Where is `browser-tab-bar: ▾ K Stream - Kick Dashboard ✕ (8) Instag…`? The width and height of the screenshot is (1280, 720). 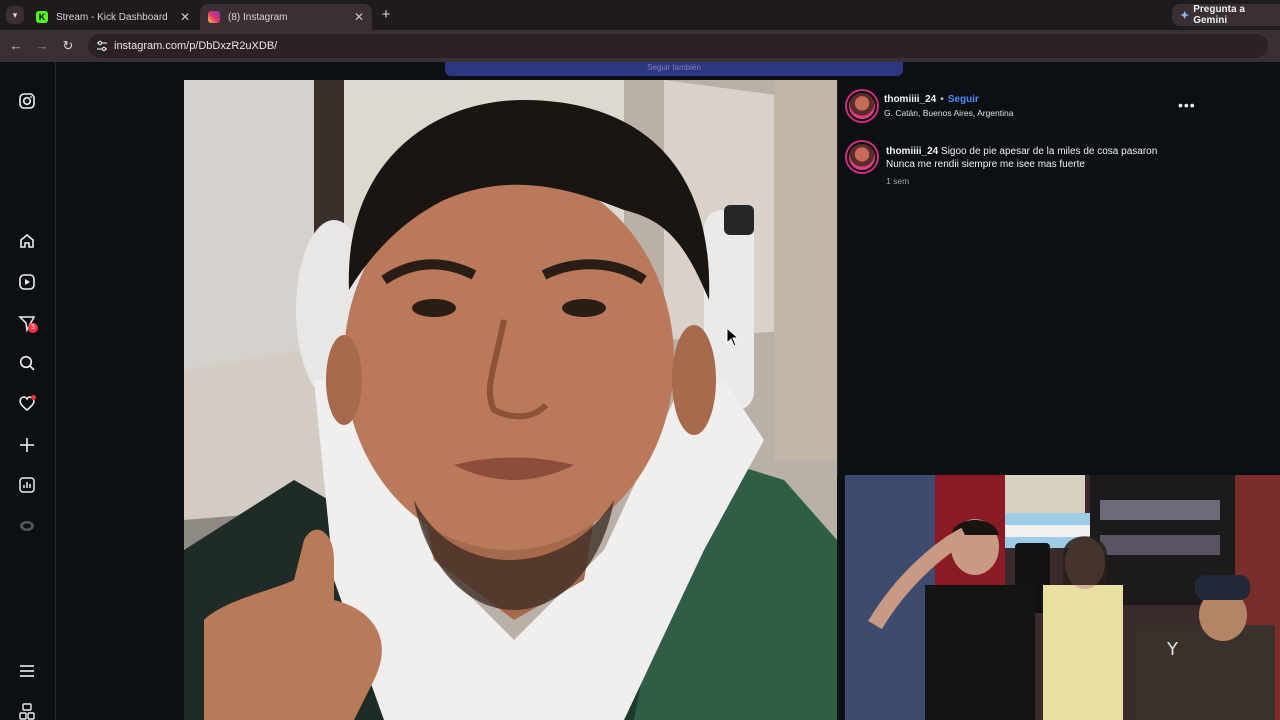 browser-tab-bar: ▾ K Stream - Kick Dashboard ✕ (8) Instag… is located at coordinates (640, 15).